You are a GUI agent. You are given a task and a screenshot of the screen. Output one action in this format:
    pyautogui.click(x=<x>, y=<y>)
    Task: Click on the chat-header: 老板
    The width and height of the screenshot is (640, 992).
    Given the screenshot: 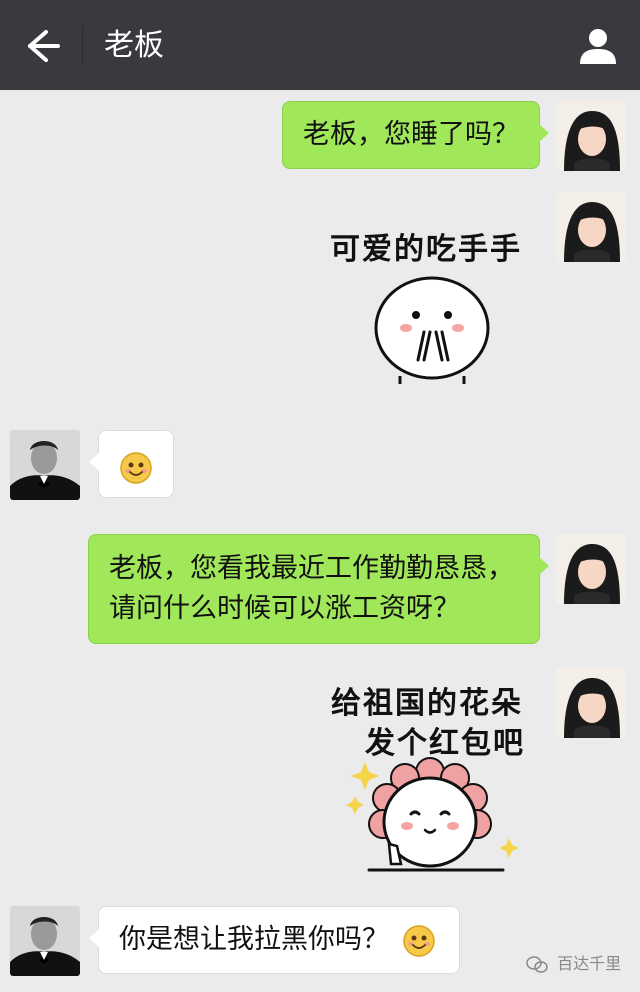 What is the action you would take?
    pyautogui.click(x=320, y=45)
    